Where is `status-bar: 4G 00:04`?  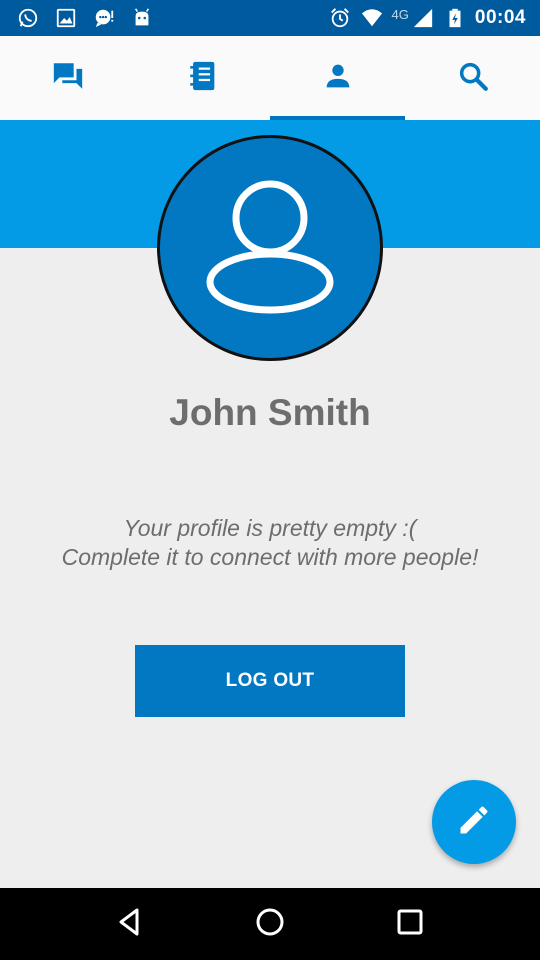
status-bar: 4G 00:04 is located at coordinates (270, 18).